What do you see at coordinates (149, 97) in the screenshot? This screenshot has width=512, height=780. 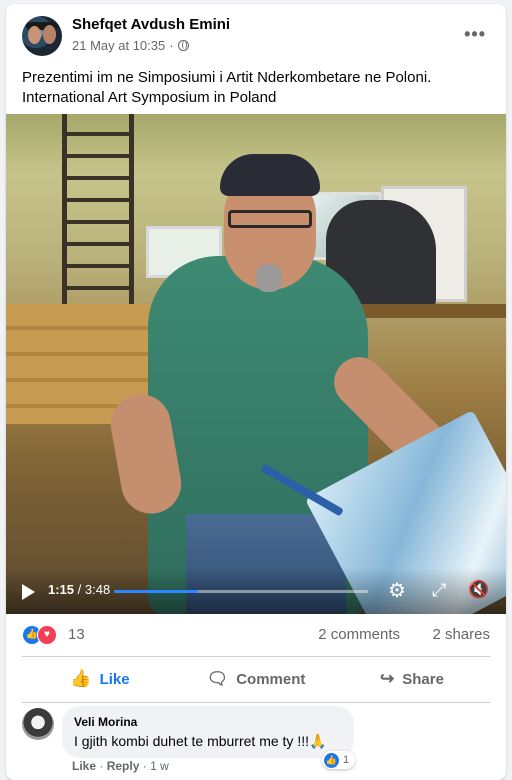 I see `caption-line-2: International Art Symposium in Poland` at bounding box center [149, 97].